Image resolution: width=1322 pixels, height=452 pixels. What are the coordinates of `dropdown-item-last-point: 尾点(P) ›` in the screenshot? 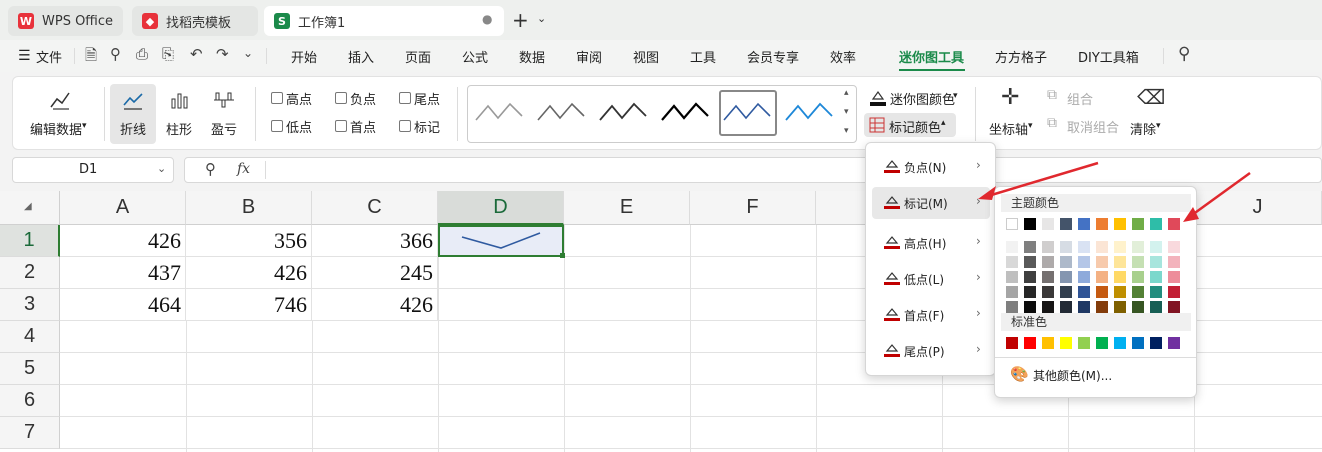 It's located at (931, 351).